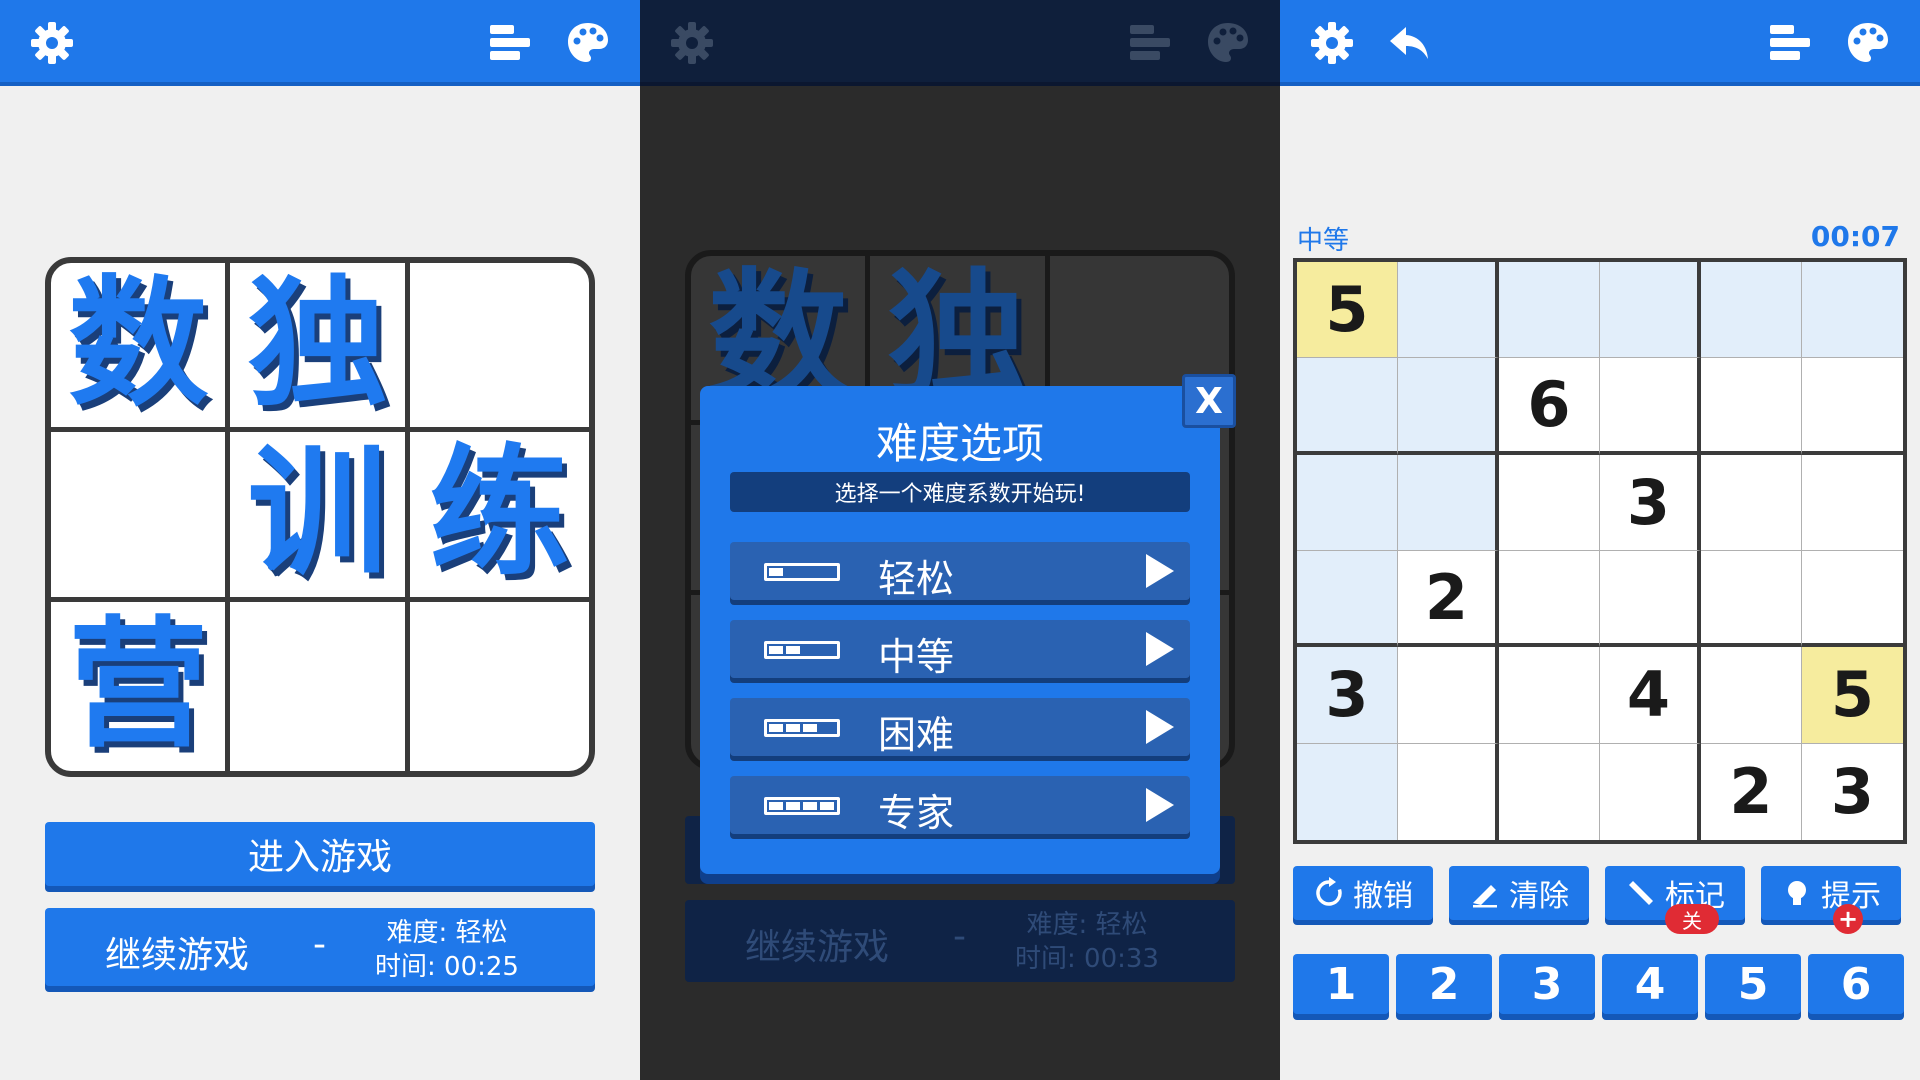 The image size is (1920, 1080). What do you see at coordinates (1547, 984) in the screenshot?
I see `number-button-3: 3` at bounding box center [1547, 984].